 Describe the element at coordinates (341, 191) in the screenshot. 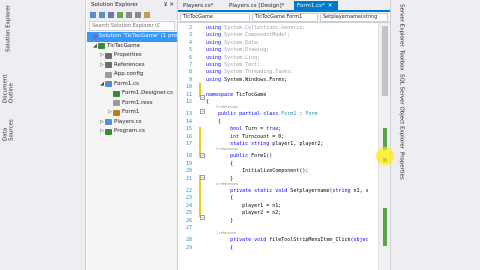

I see `code-token: string` at that location.